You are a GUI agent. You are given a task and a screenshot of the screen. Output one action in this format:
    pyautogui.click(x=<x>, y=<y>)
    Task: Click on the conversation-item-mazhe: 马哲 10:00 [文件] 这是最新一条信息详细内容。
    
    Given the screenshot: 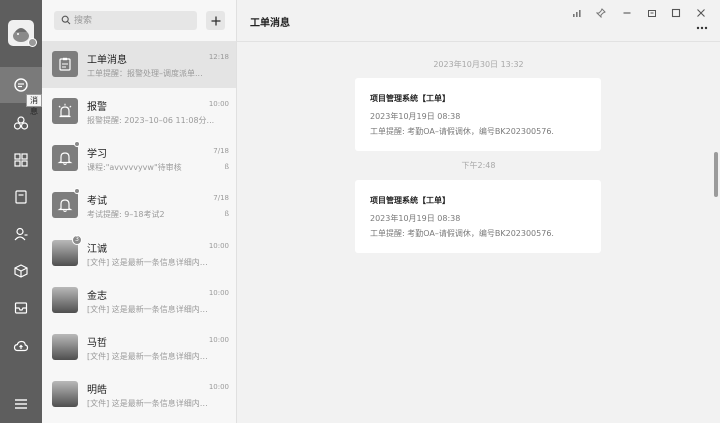 What is the action you would take?
    pyautogui.click(x=139, y=347)
    